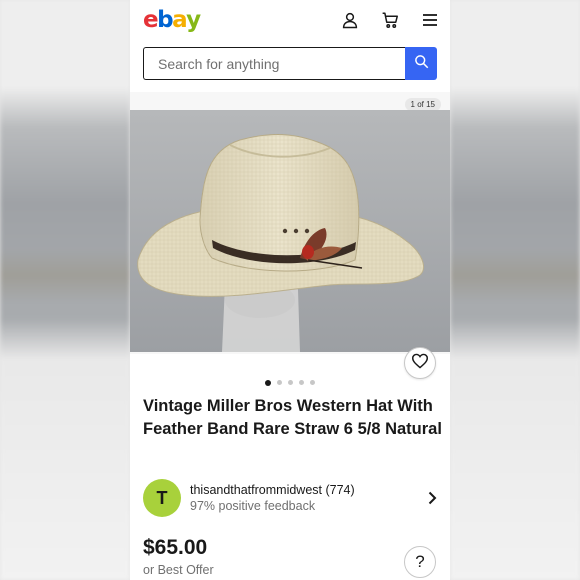 The height and width of the screenshot is (580, 580). Describe the element at coordinates (430, 20) in the screenshot. I see `menu-icon` at that location.